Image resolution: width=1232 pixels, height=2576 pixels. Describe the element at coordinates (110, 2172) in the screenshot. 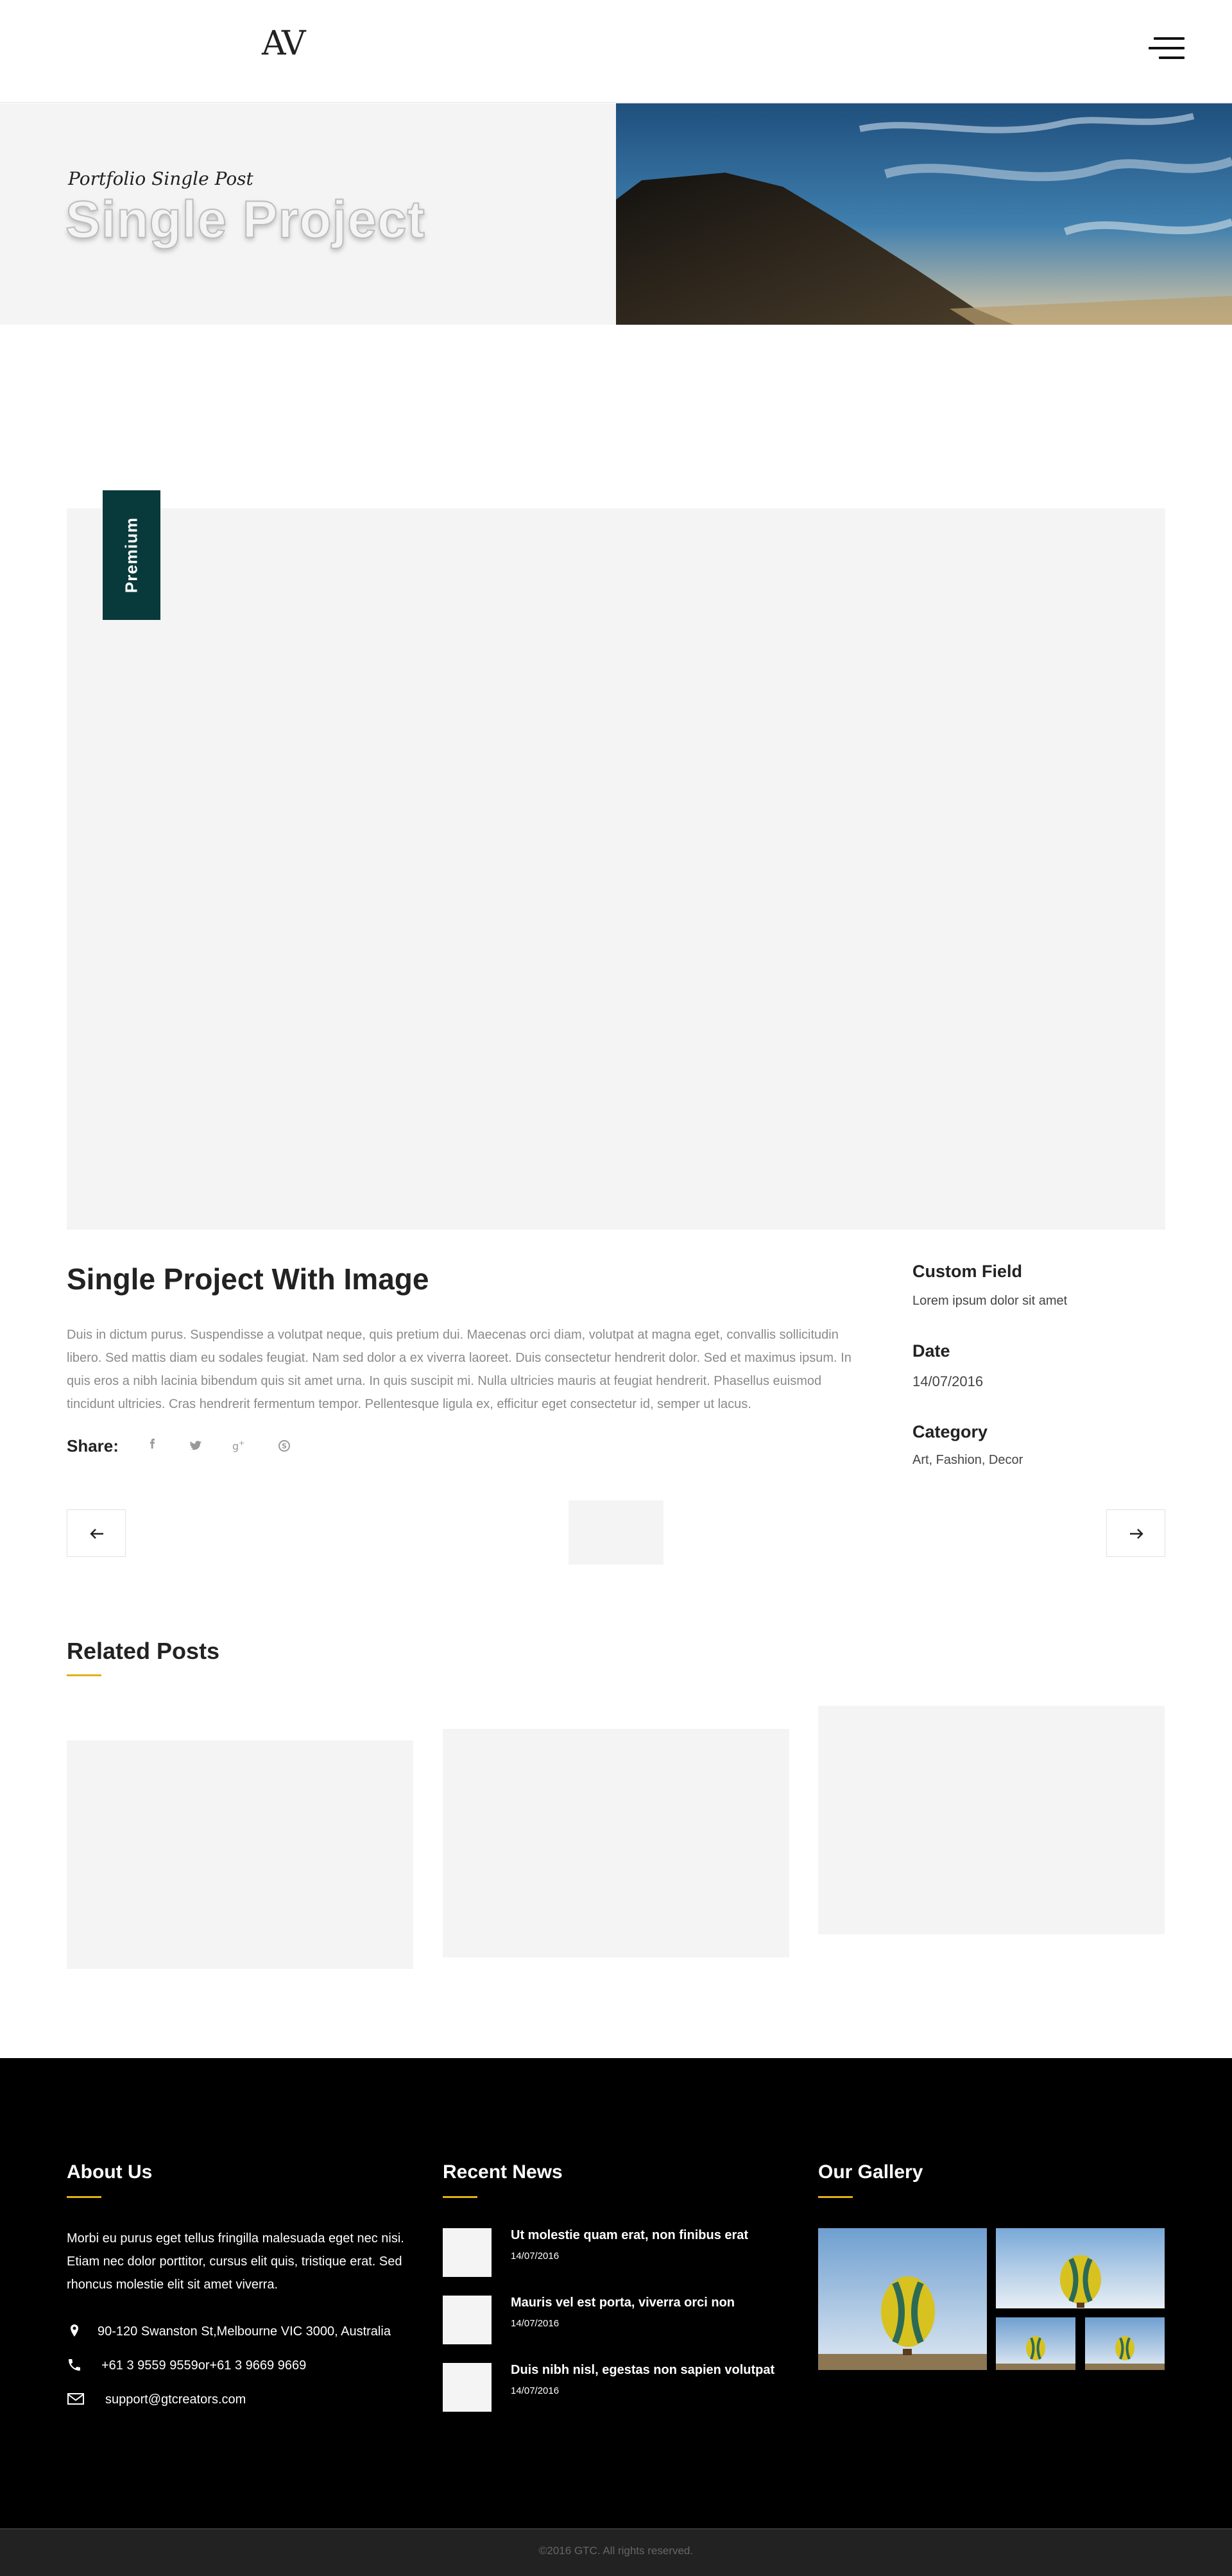

I see `about-us-title: About Us` at that location.